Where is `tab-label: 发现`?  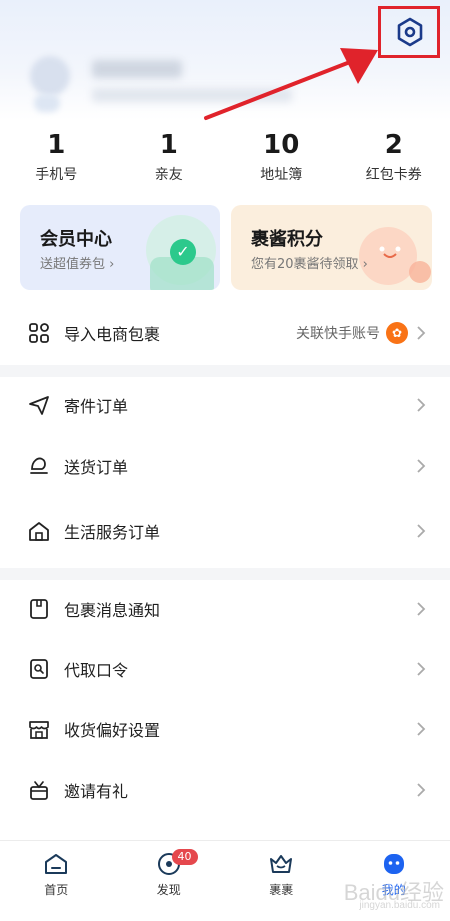
tab-label: 发现 is located at coordinates (169, 889).